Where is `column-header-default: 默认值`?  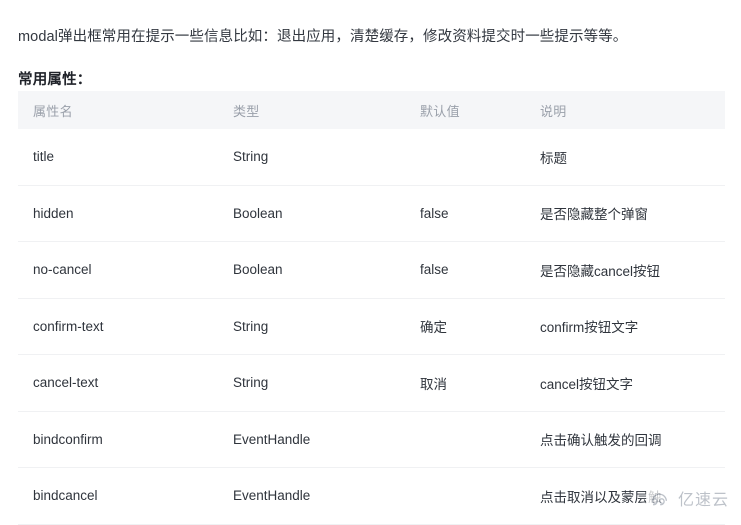 column-header-default: 默认值 is located at coordinates (440, 111).